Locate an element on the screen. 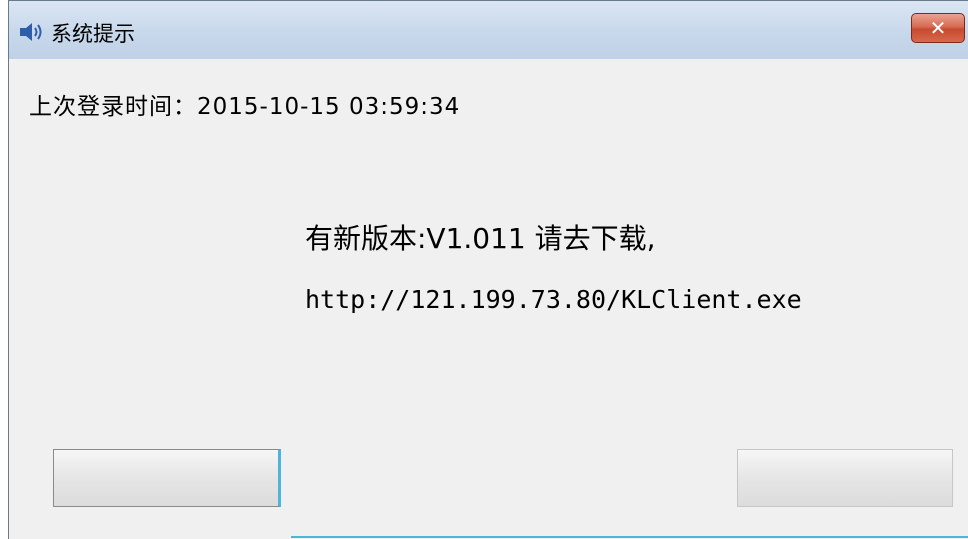 The height and width of the screenshot is (539, 968). close-icon: ✕ is located at coordinates (938, 28).